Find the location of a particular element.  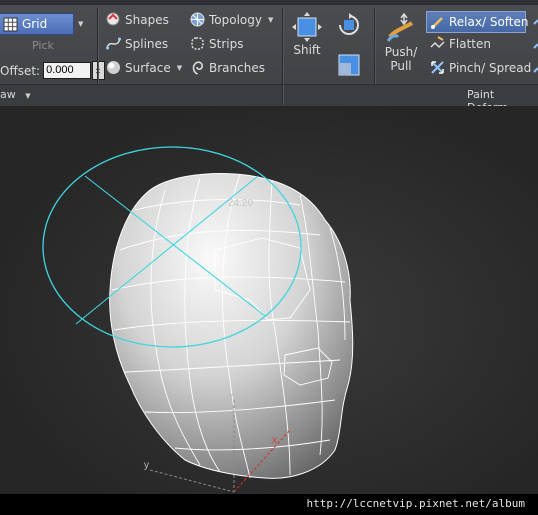

watermark-url: http://lccnetvip.pixnet.net/album is located at coordinates (415, 503).